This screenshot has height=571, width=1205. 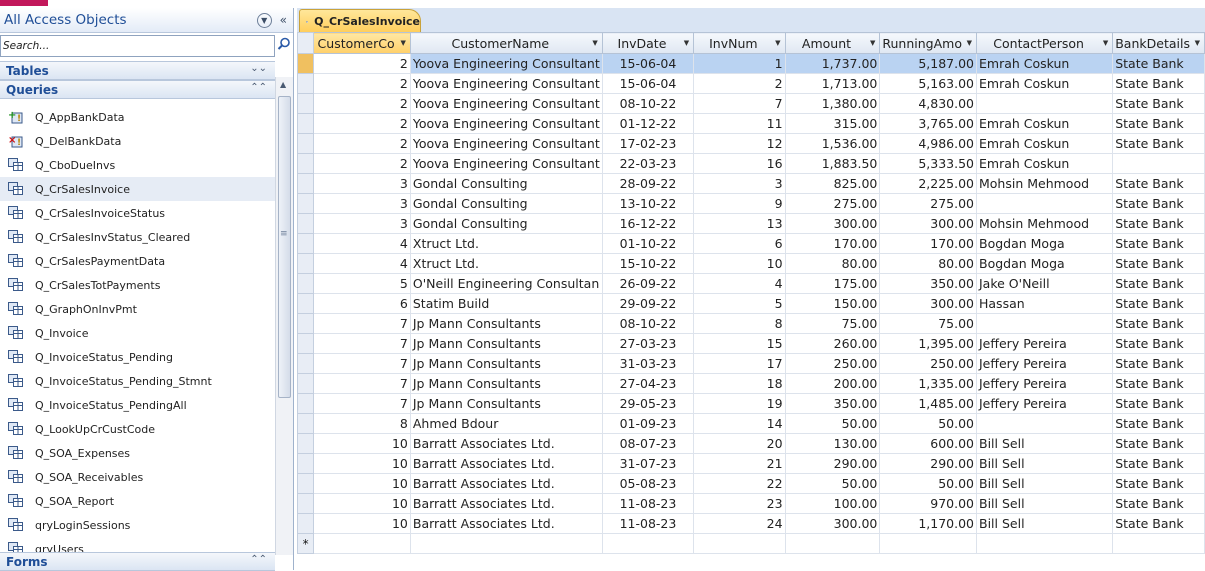 I want to click on table-cell: 9, so click(x=739, y=203).